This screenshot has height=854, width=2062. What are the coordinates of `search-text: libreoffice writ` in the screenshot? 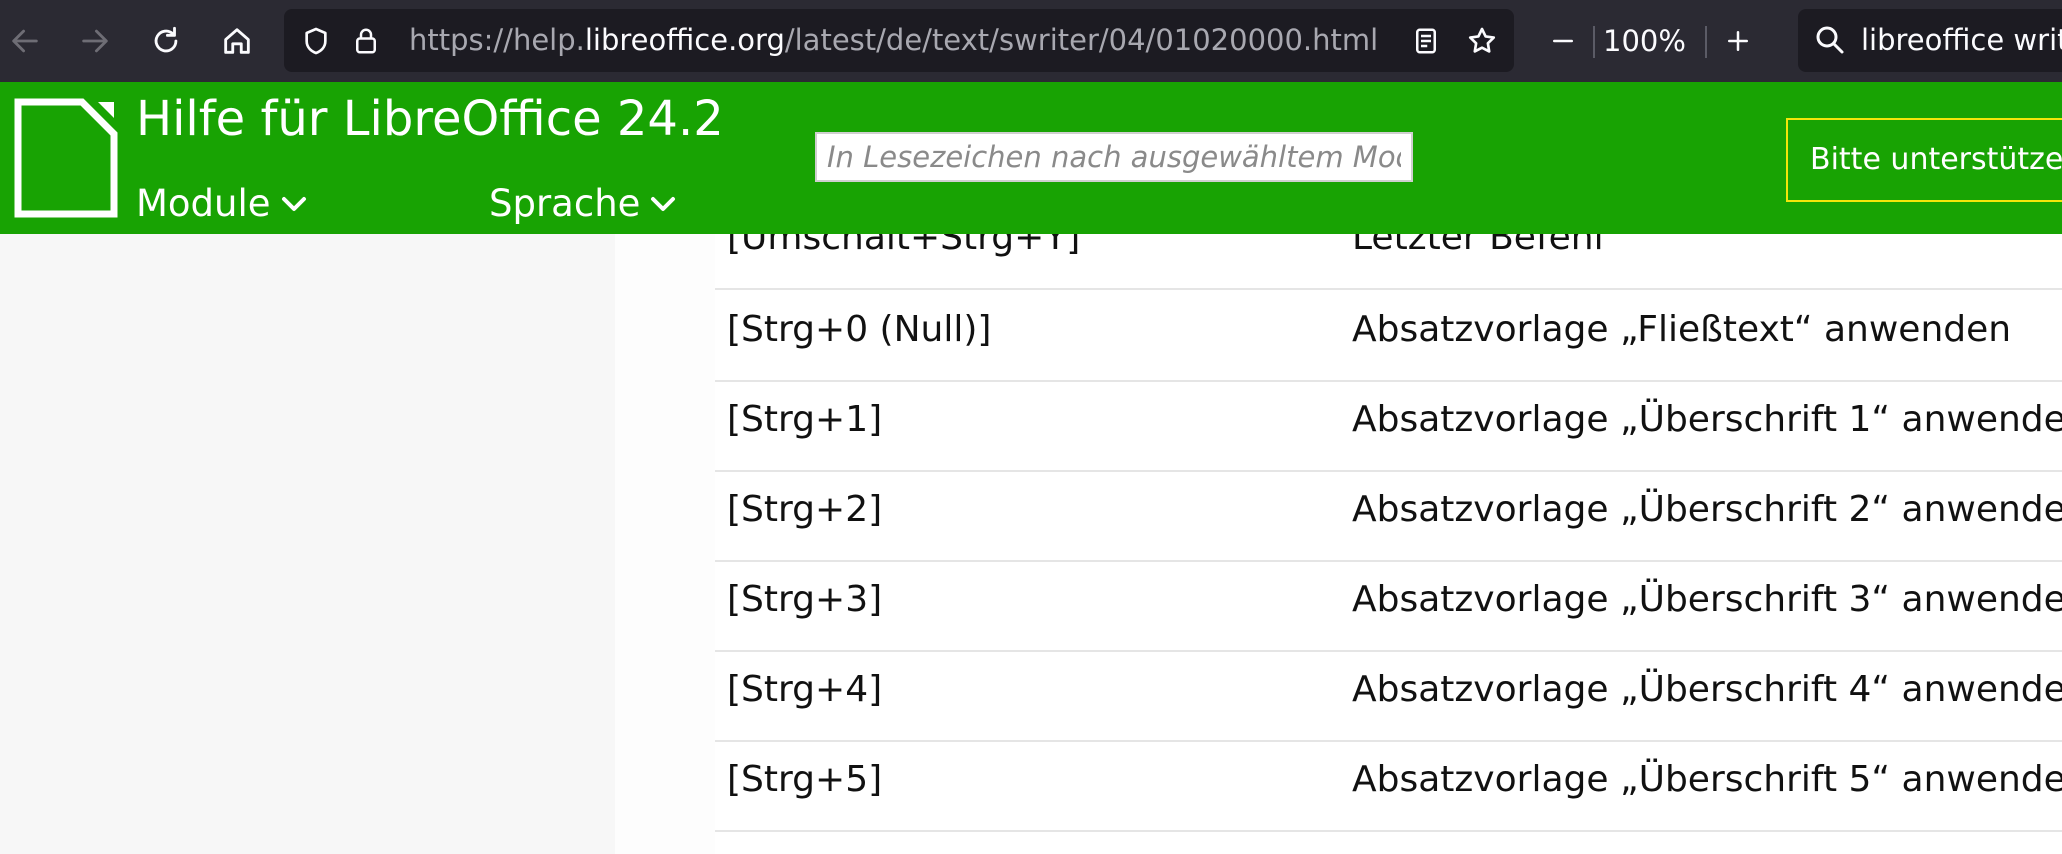 It's located at (1961, 40).